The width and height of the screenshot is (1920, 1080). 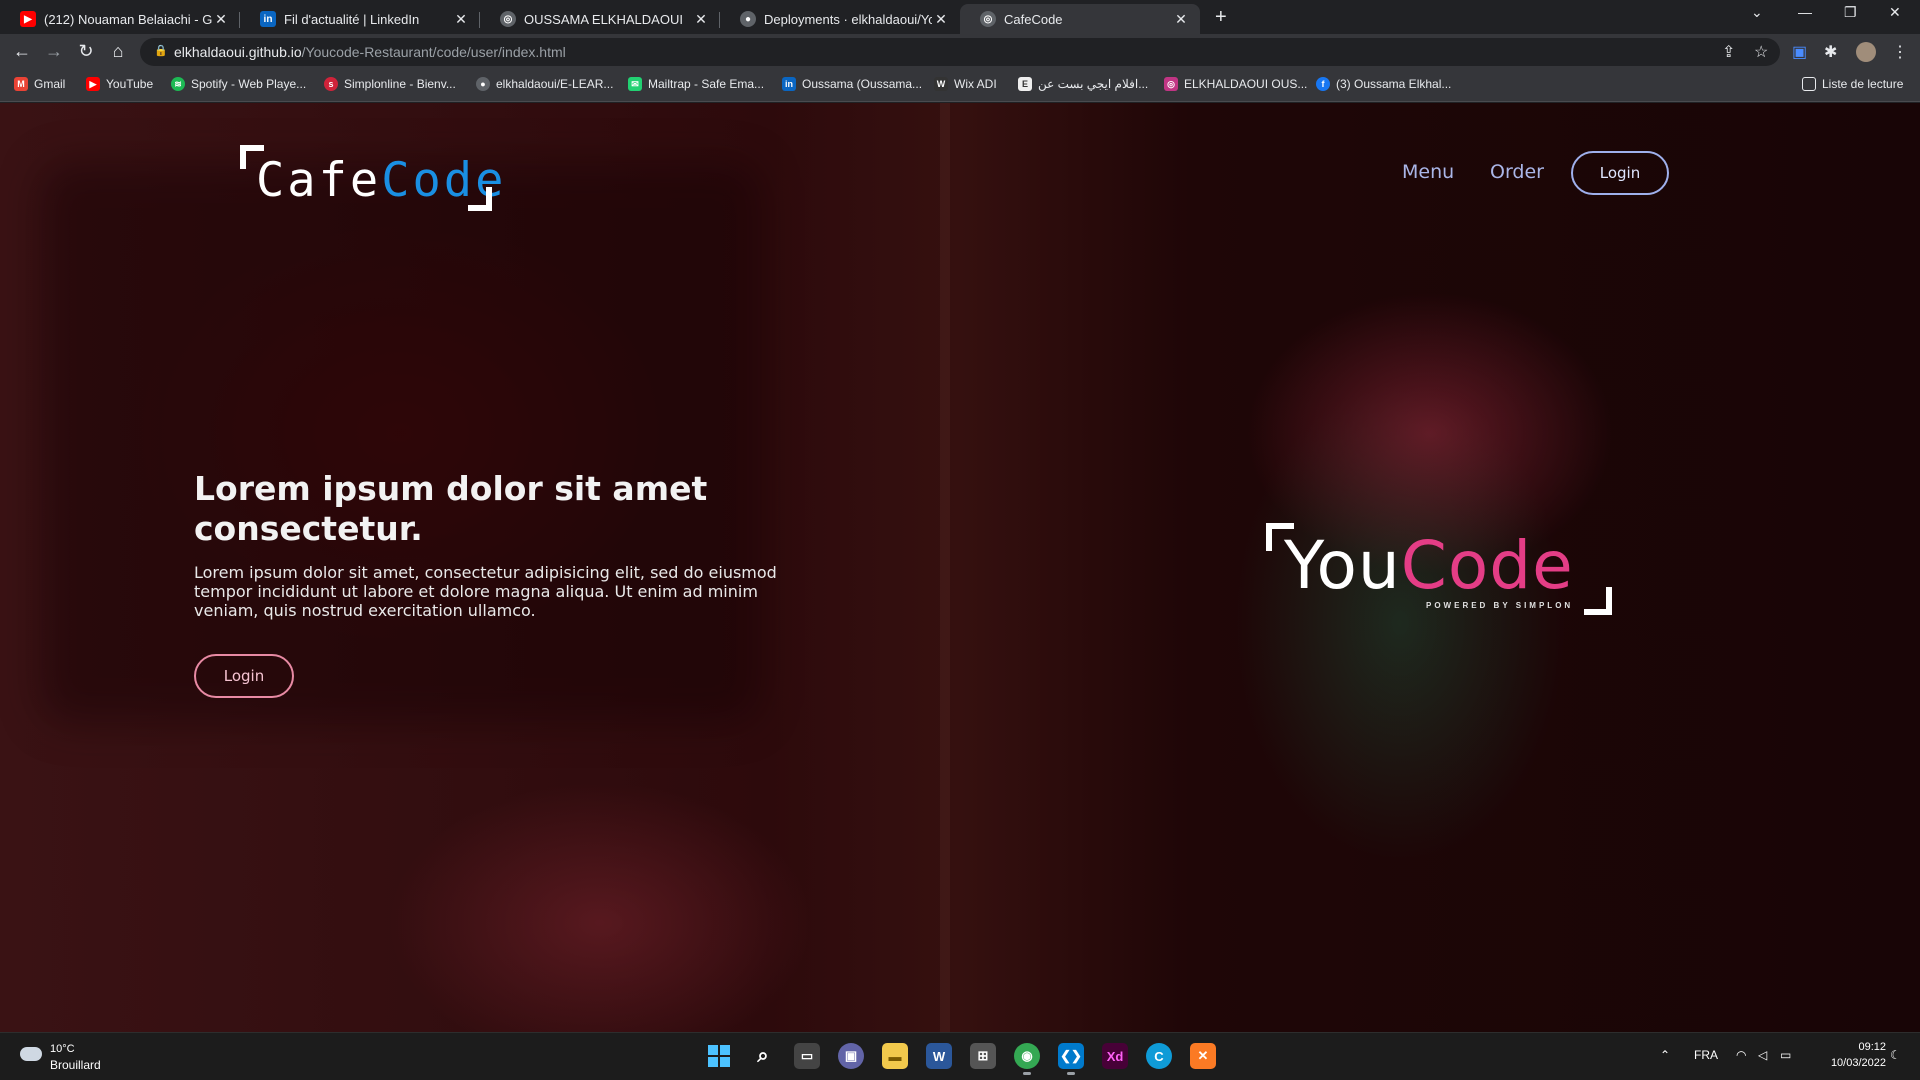 What do you see at coordinates (480, 199) in the screenshot?
I see `logo-bracket-right` at bounding box center [480, 199].